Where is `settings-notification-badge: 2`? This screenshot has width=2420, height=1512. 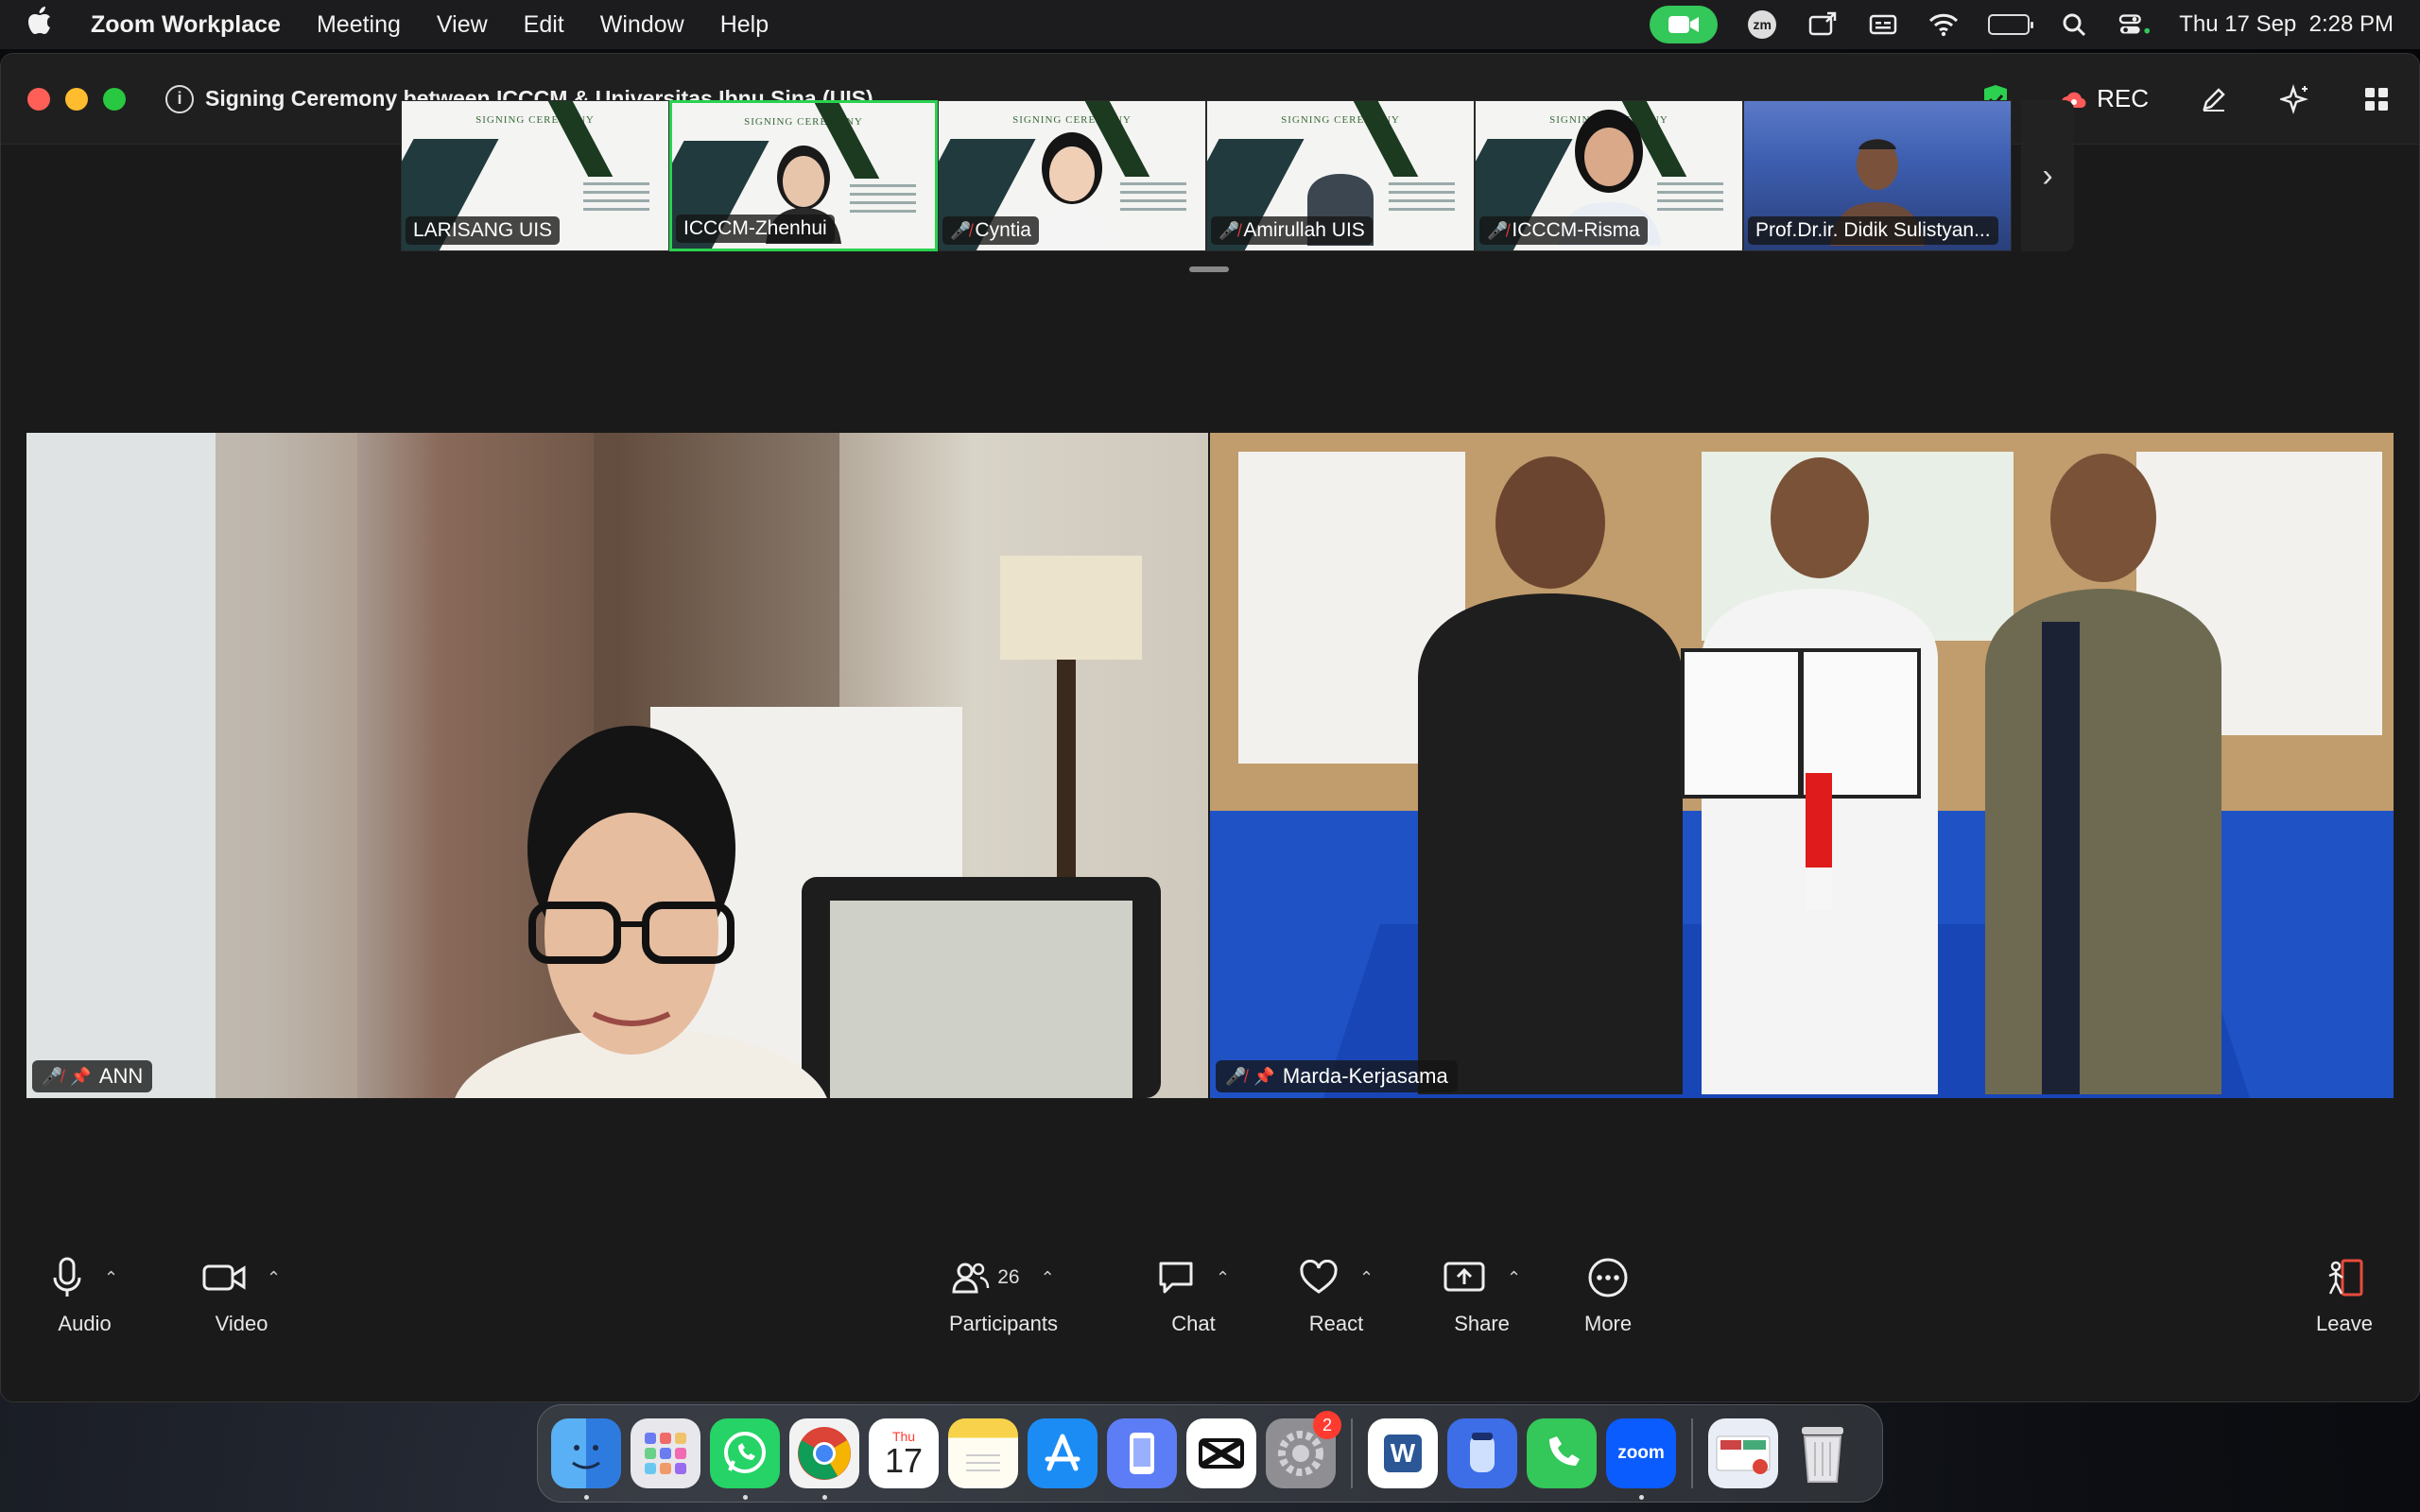
settings-notification-badge: 2 is located at coordinates (1327, 1425).